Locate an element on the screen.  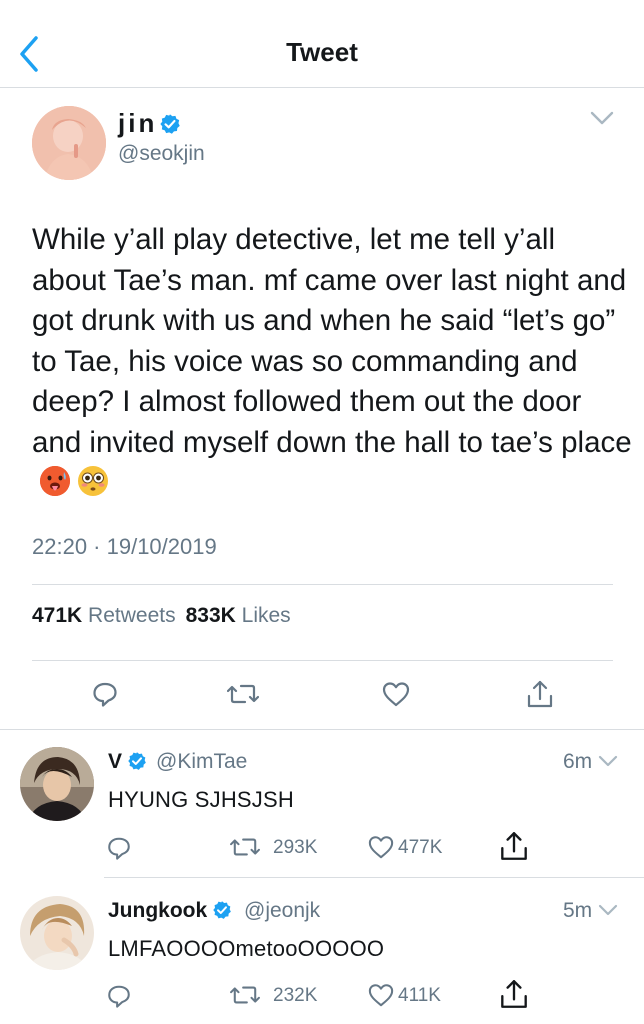
reply-author-handle: @jeonjk is located at coordinates (282, 911).